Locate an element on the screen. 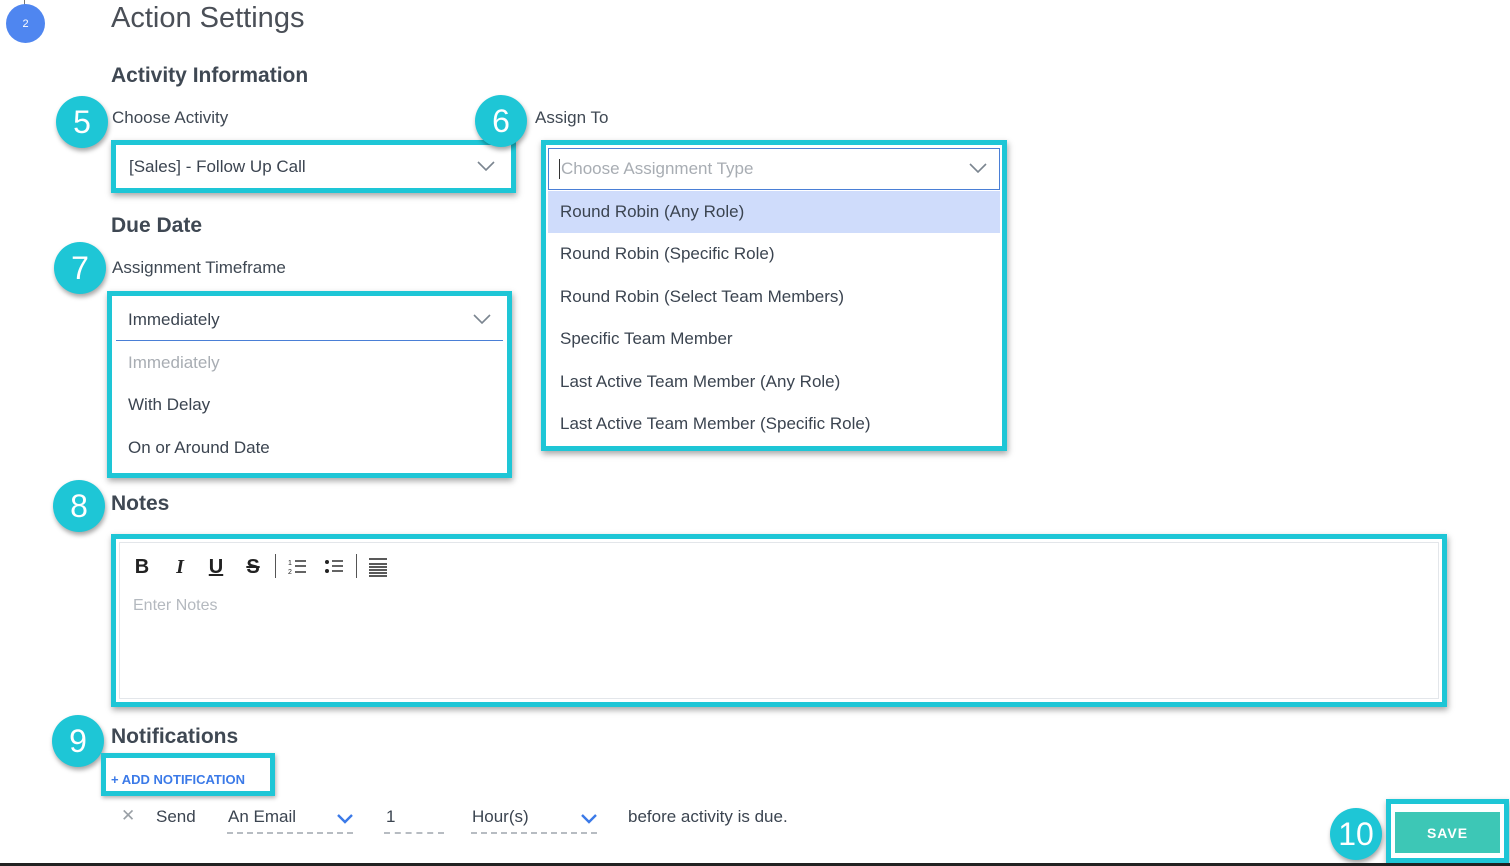  timeframe-dropdown: Immediately With Delay On or Around Date is located at coordinates (309, 406).